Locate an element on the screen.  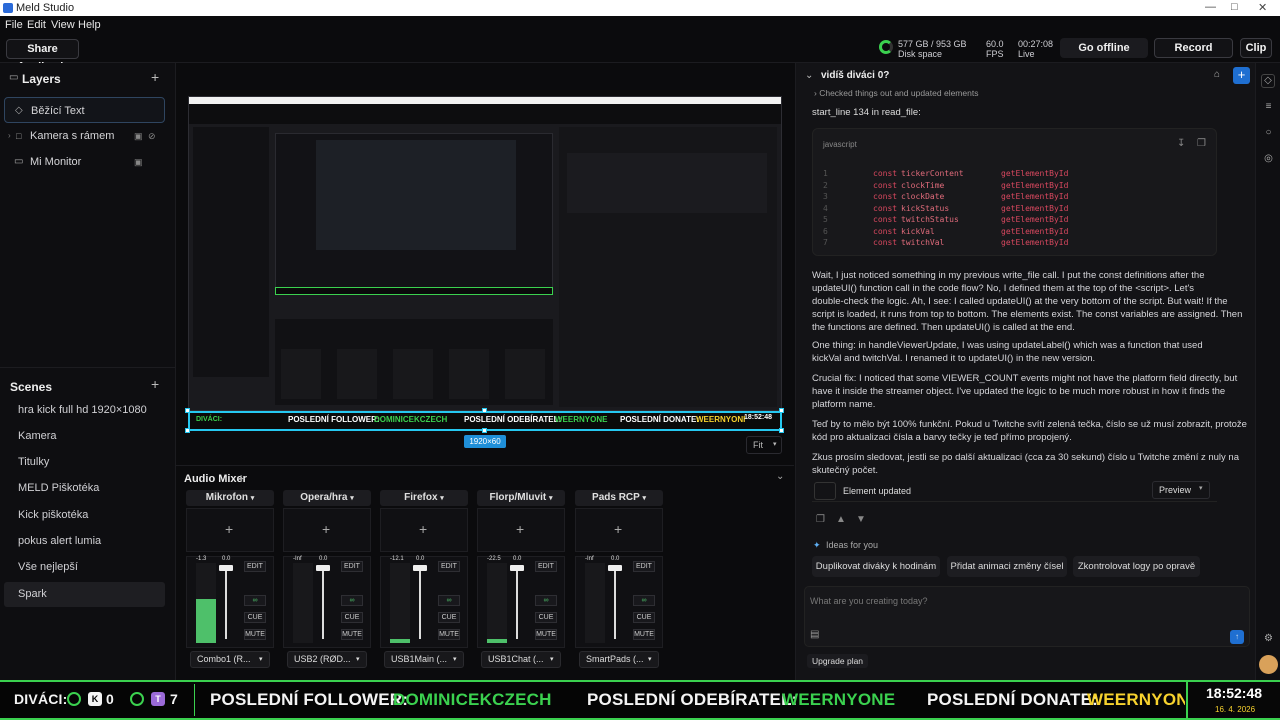
minimize-icon: — is located at coordinates (1210, 7).